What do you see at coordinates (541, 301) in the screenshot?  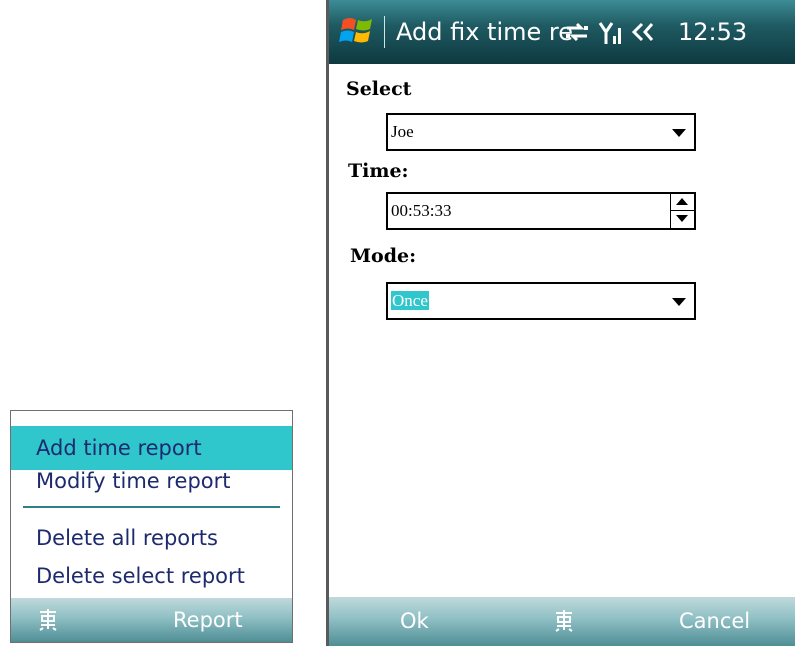 I see `mode-dropdown: Once` at bounding box center [541, 301].